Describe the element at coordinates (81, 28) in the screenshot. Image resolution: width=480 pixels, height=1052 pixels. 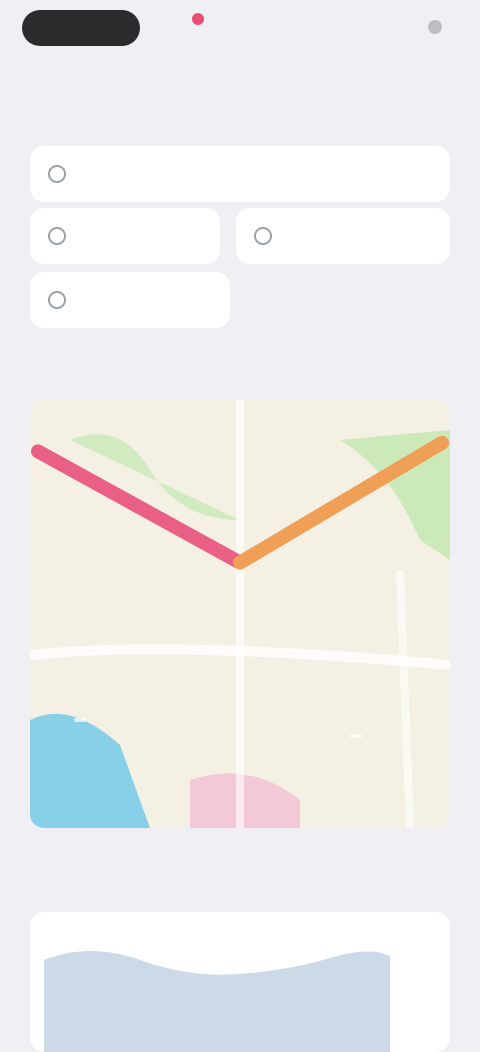
I see `back-button` at that location.